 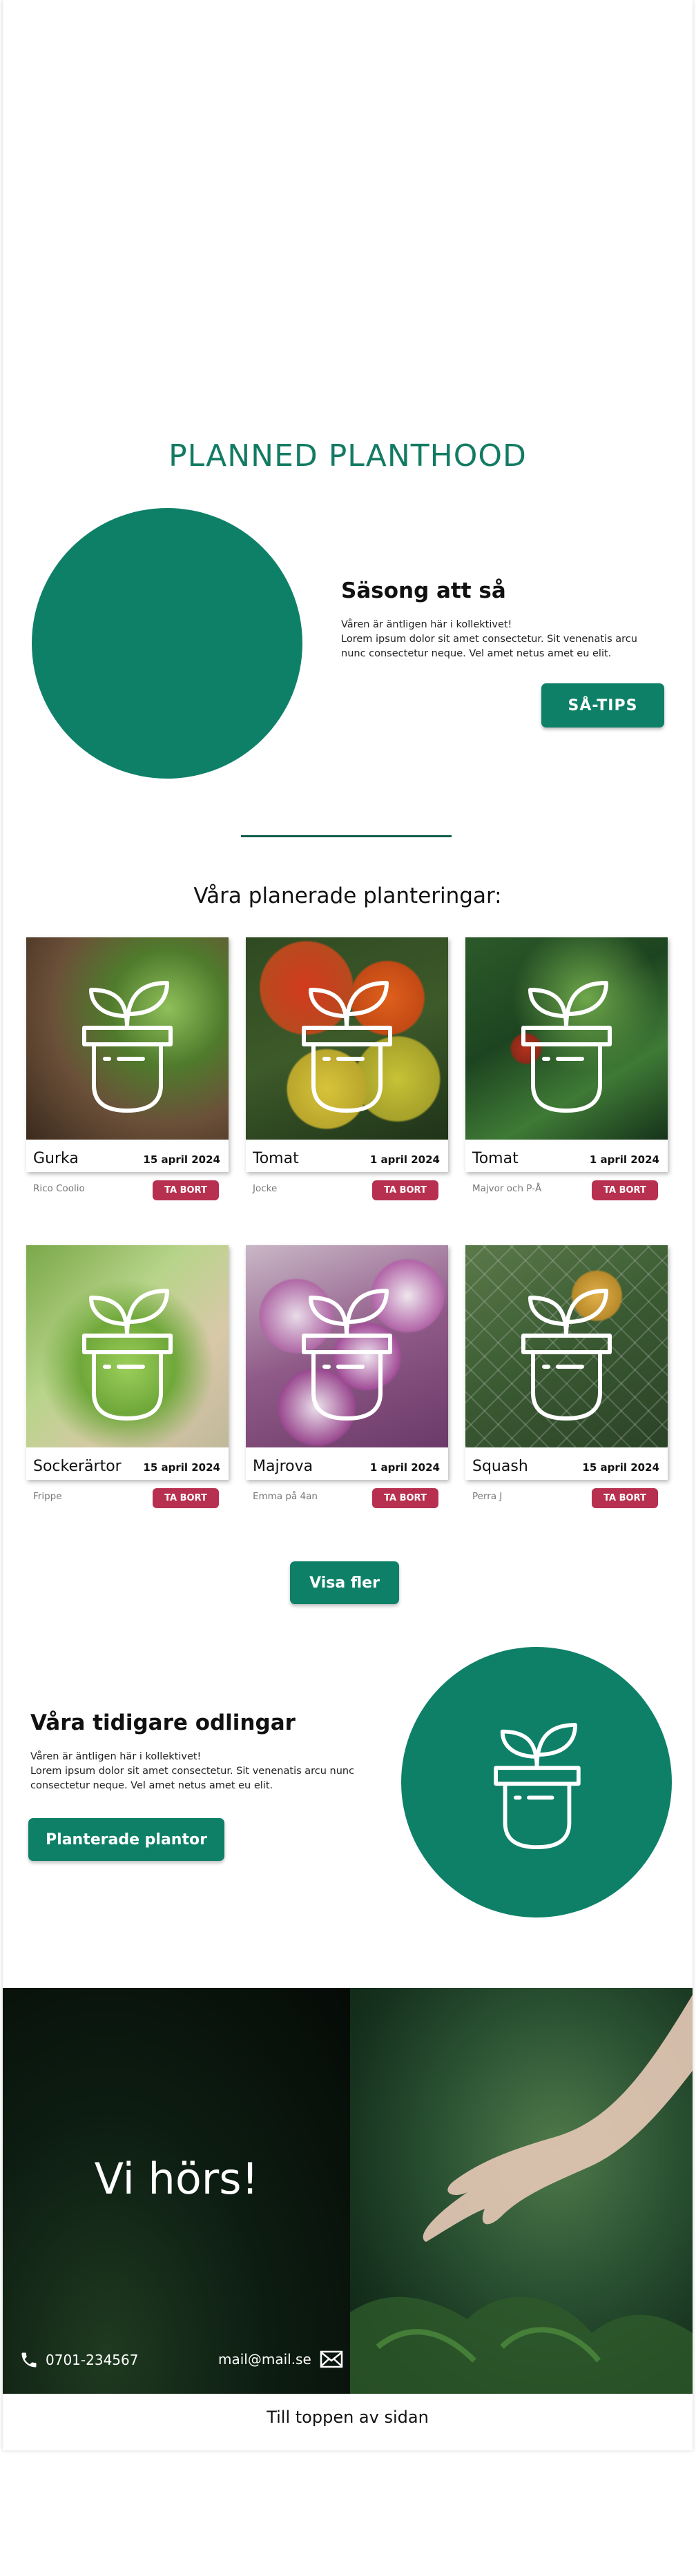 I want to click on tomato-plant-photo, so click(x=566, y=1038).